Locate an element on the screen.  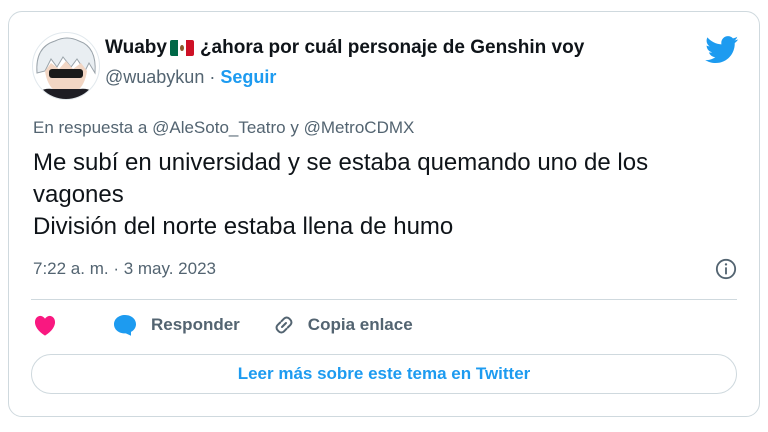
handle-row: @wuabykun · Seguir is located at coordinates (190, 77).